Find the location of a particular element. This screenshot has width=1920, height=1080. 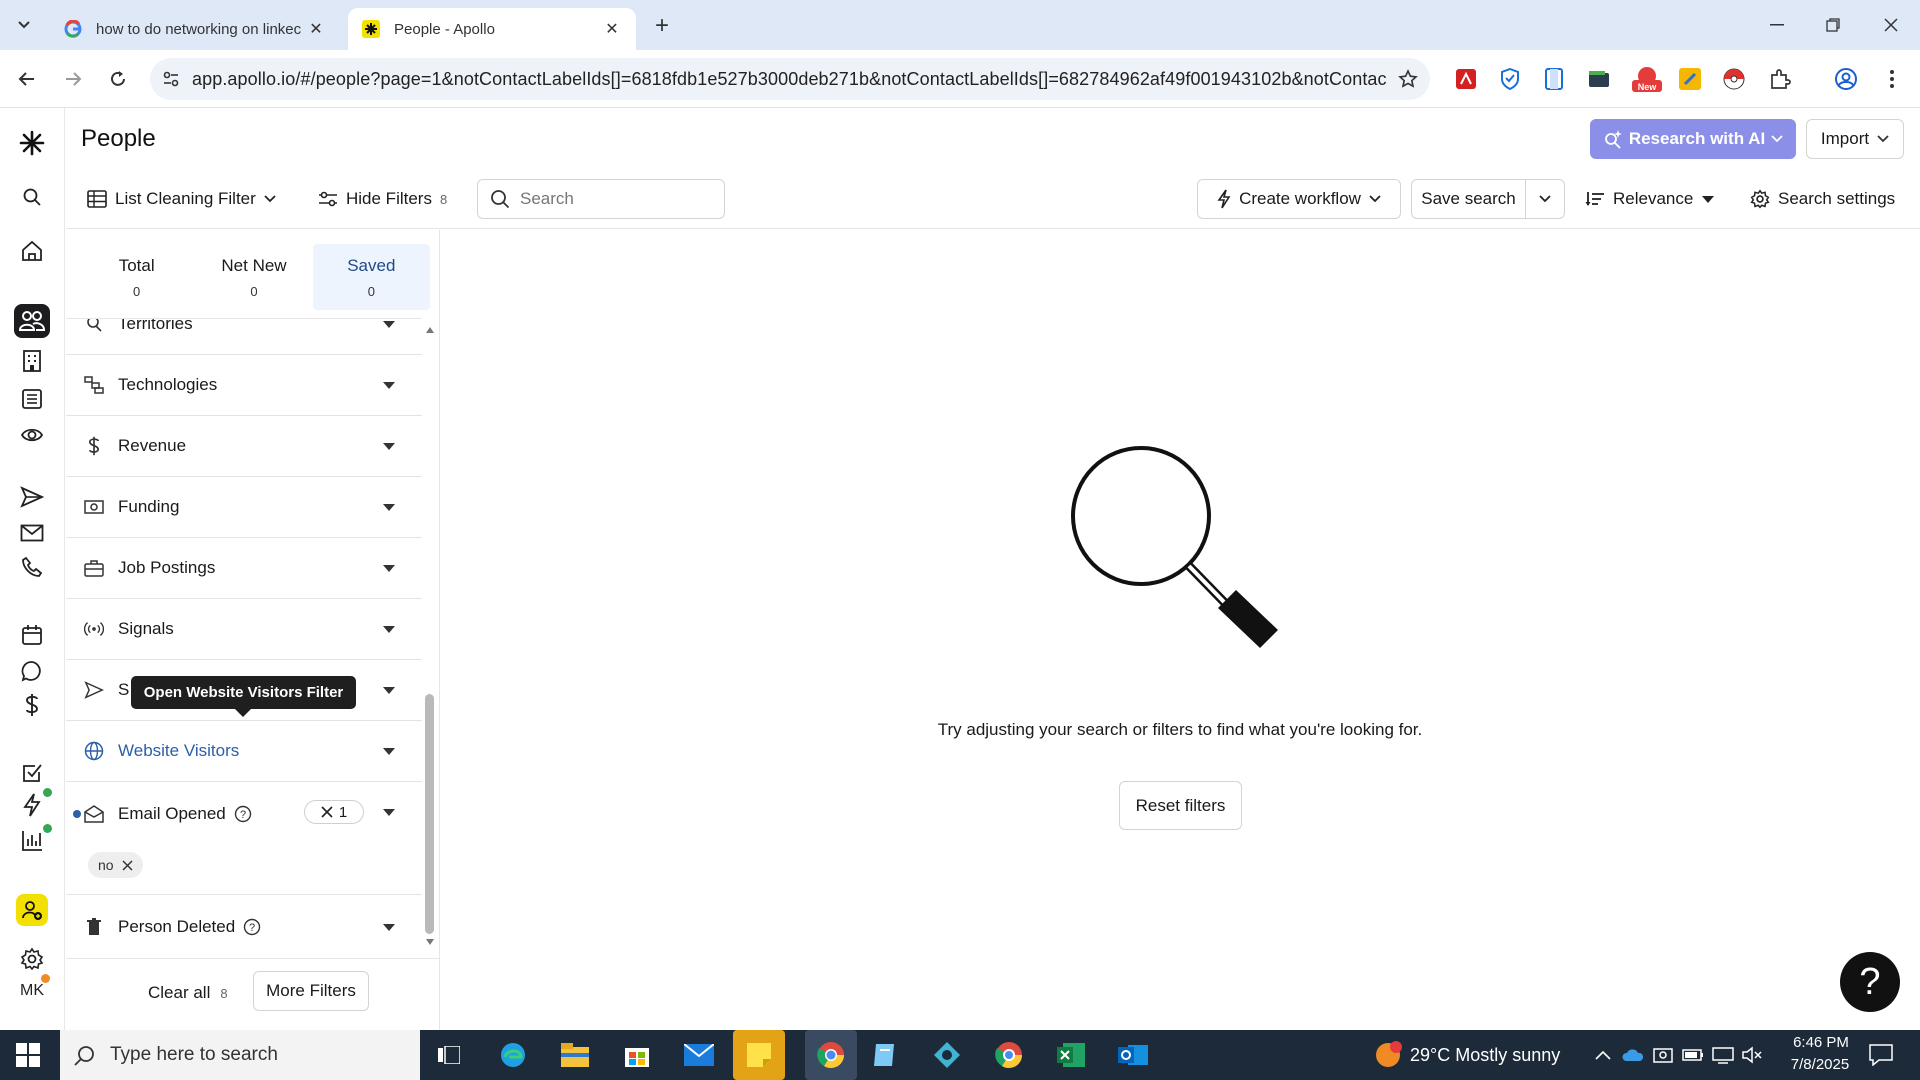

chrome-profile-icon is located at coordinates (1009, 1055).